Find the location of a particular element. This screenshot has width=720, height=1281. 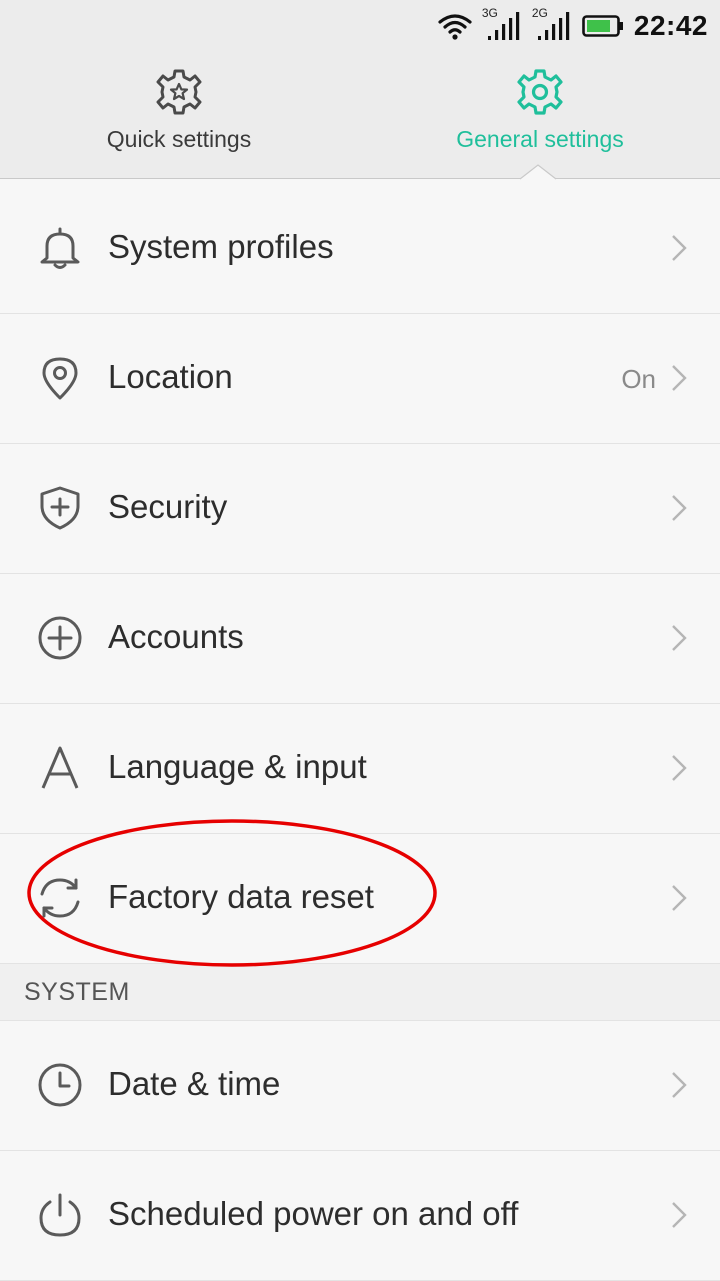

active-tab-pointer is located at coordinates (538, 172).